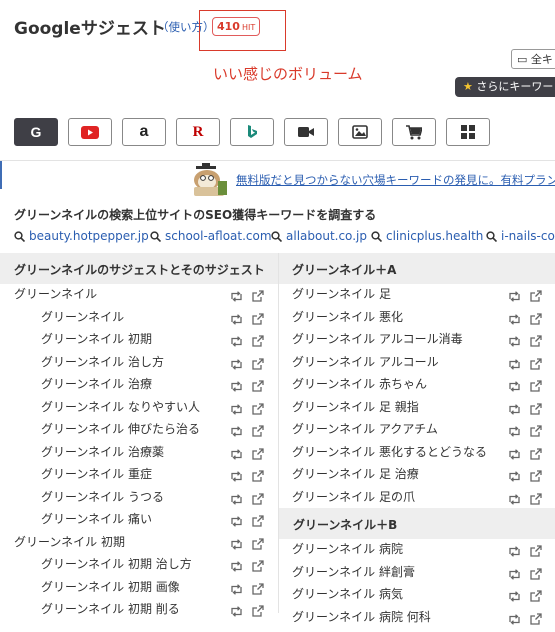 The height and width of the screenshot is (632, 555). What do you see at coordinates (514, 86) in the screenshot?
I see `more-keywords-label: さらにキーワー` at bounding box center [514, 86].